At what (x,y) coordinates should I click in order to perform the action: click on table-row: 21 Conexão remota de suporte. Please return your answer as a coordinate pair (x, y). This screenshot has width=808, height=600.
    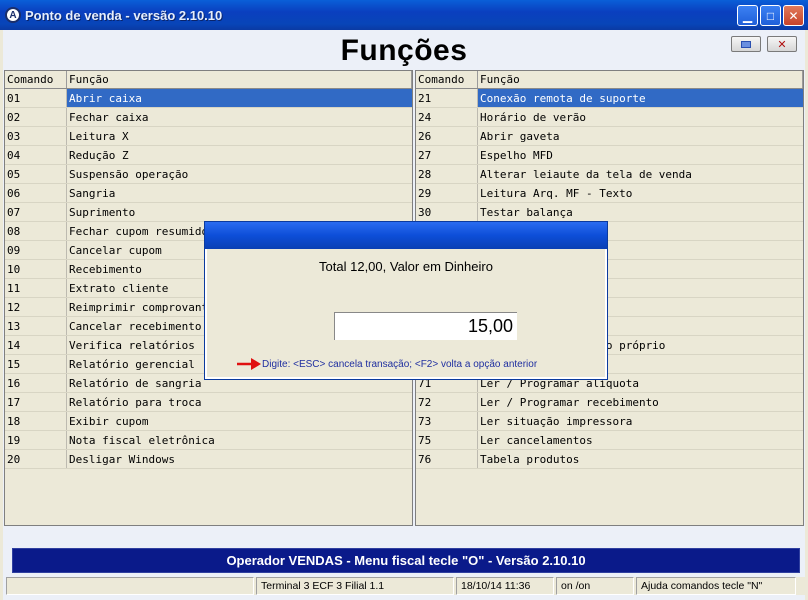
    Looking at the image, I should click on (609, 98).